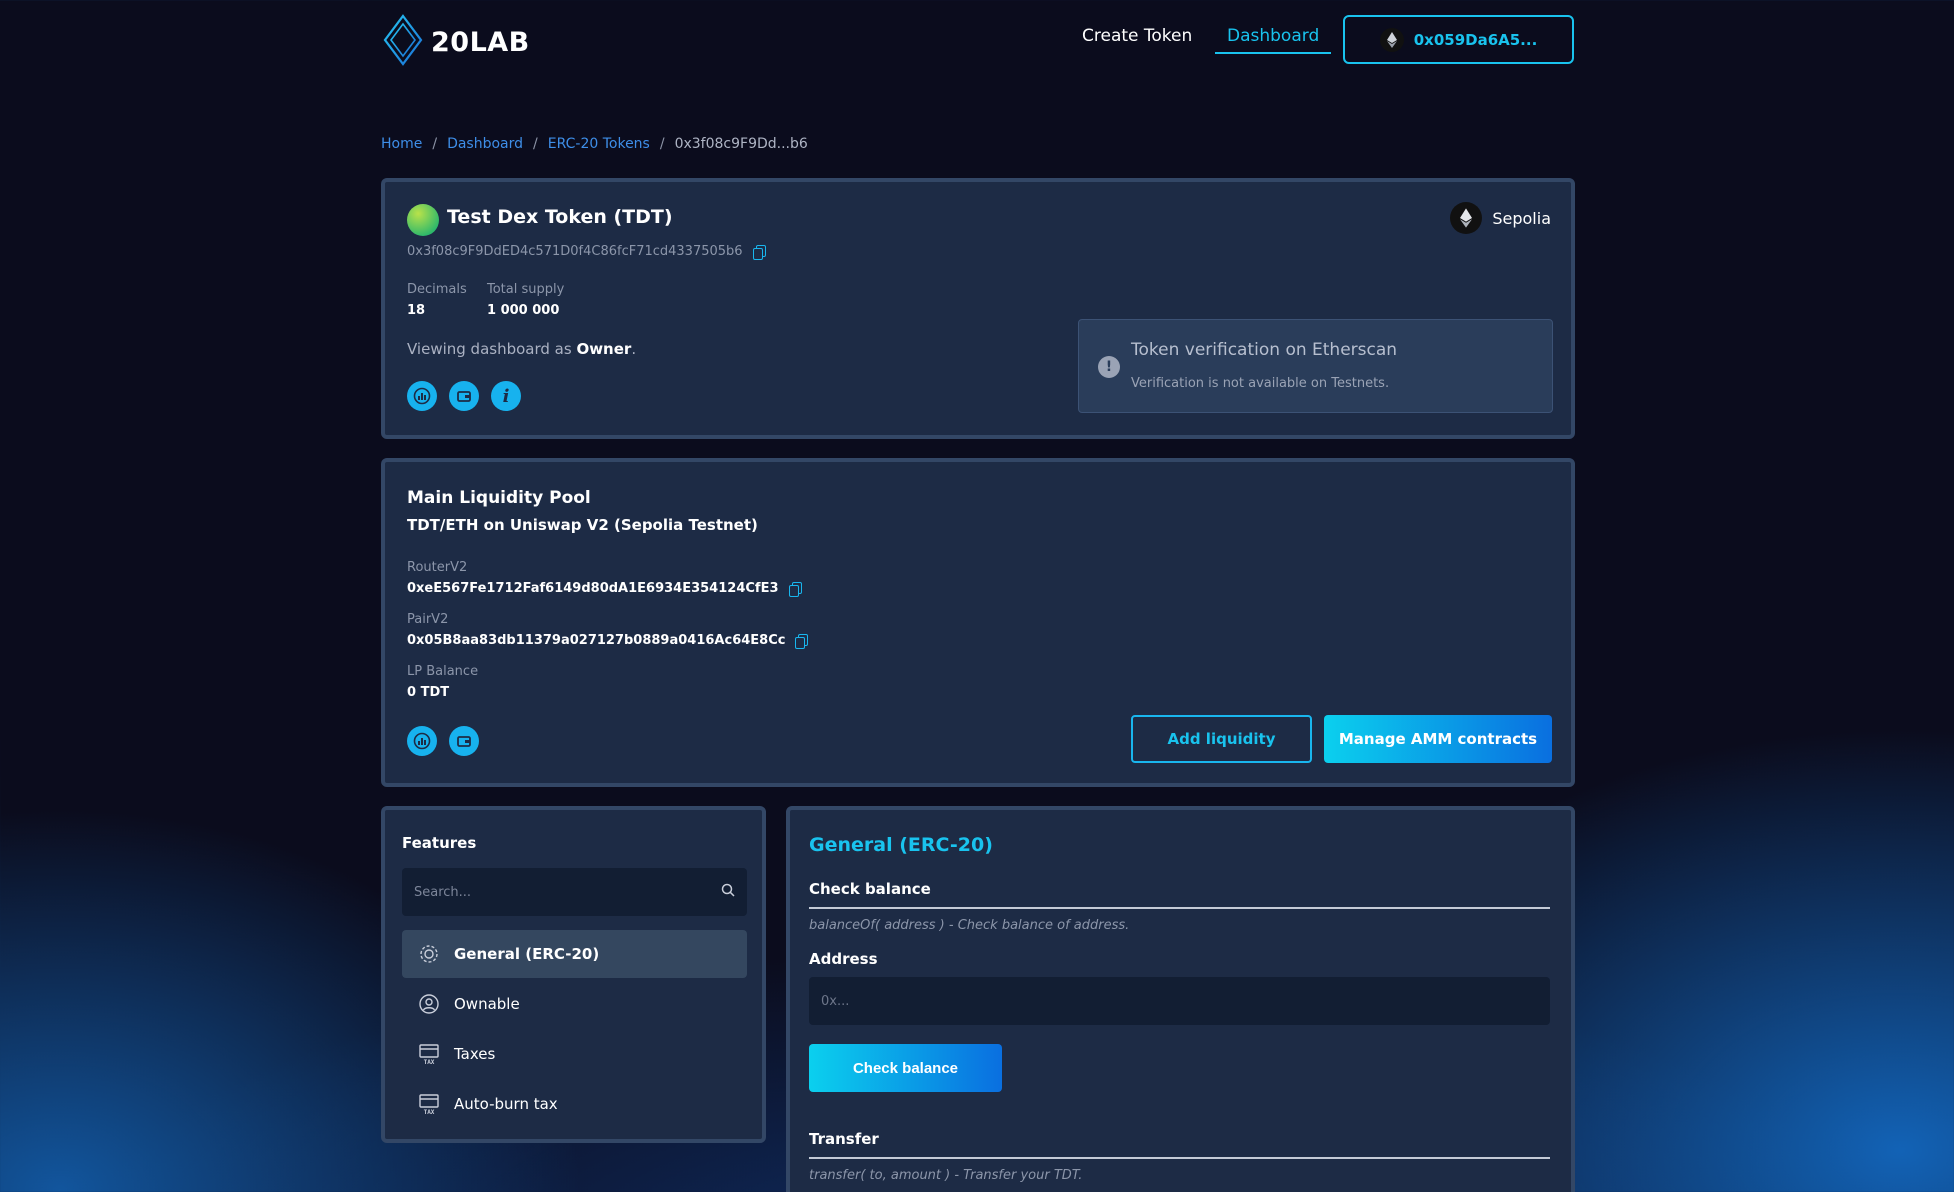  What do you see at coordinates (428, 692) in the screenshot?
I see `lp-balance-value: 0 TDT` at bounding box center [428, 692].